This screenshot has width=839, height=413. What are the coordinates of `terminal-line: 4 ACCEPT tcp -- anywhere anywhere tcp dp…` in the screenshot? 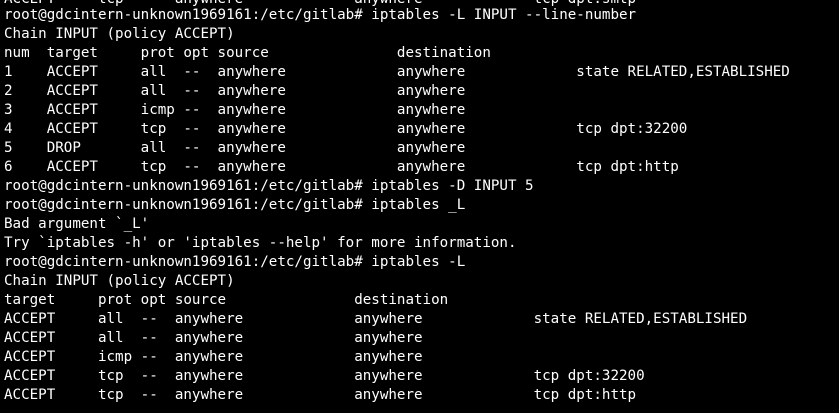 It's located at (346, 129).